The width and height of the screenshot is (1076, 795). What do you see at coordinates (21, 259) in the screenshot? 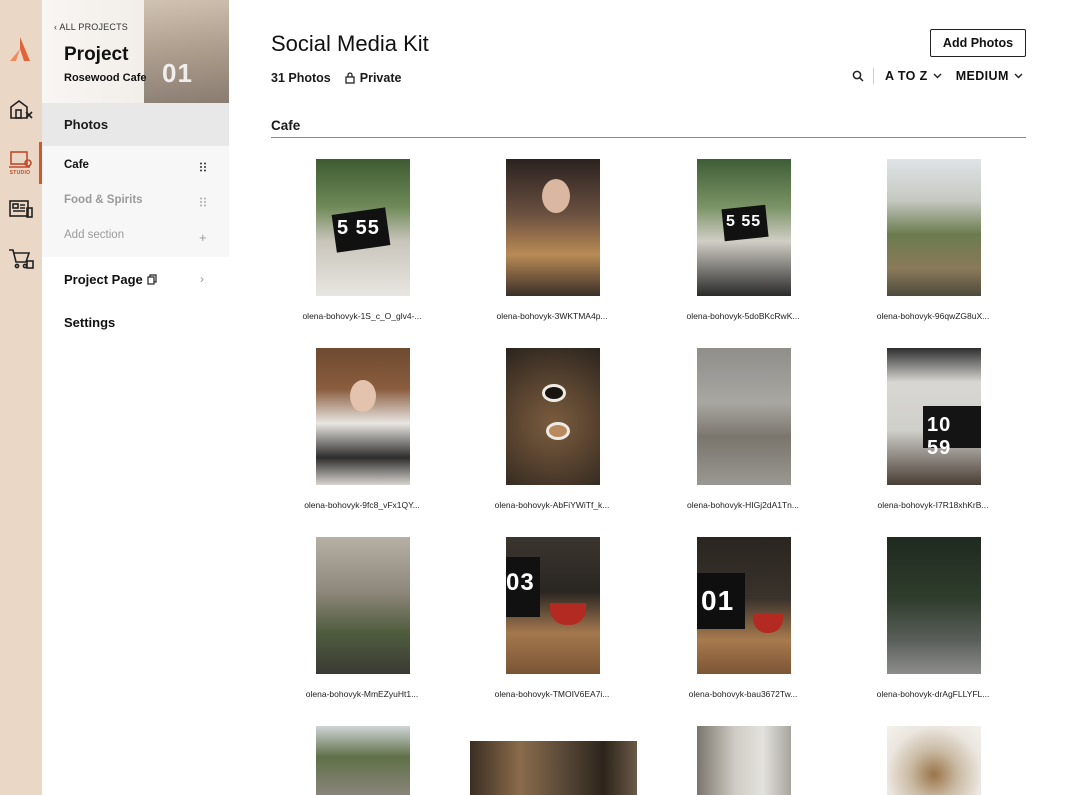
I see `cart-icon` at bounding box center [21, 259].